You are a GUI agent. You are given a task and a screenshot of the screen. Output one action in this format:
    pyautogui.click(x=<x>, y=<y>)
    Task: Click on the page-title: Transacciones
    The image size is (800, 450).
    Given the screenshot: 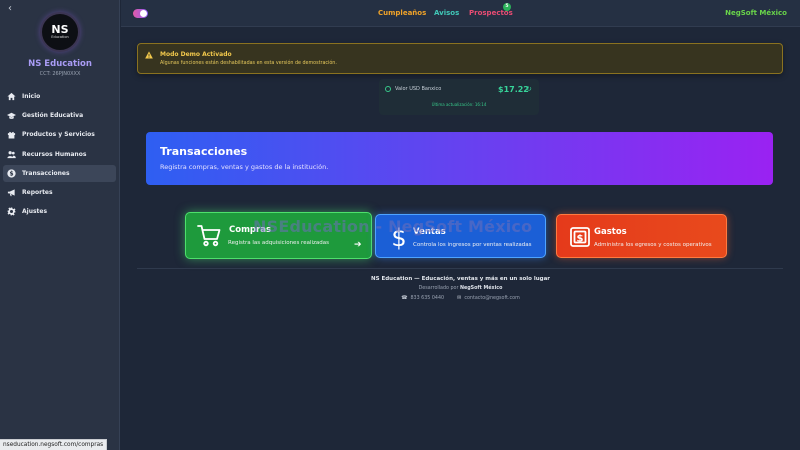 What is the action you would take?
    pyautogui.click(x=204, y=151)
    